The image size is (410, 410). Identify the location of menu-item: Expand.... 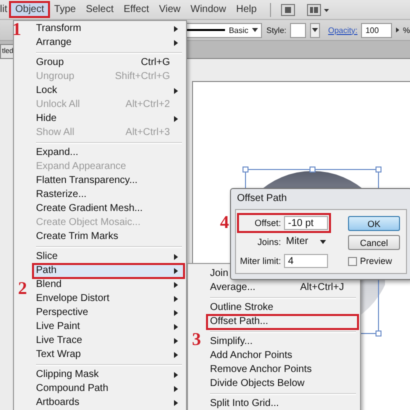
(108, 153).